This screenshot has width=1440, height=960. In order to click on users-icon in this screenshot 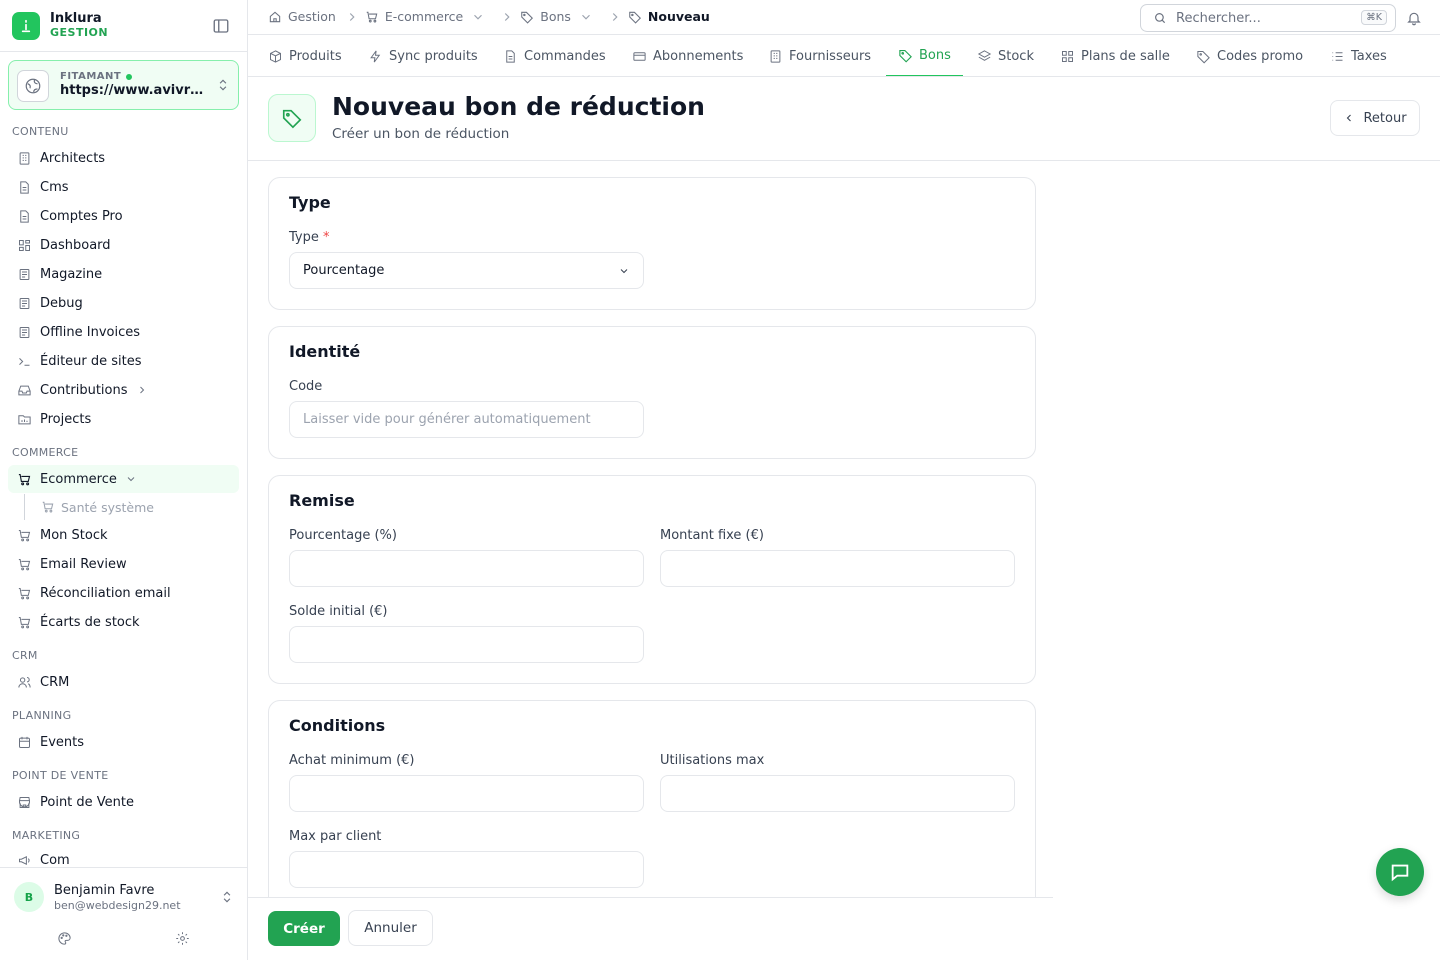, I will do `click(24, 682)`.